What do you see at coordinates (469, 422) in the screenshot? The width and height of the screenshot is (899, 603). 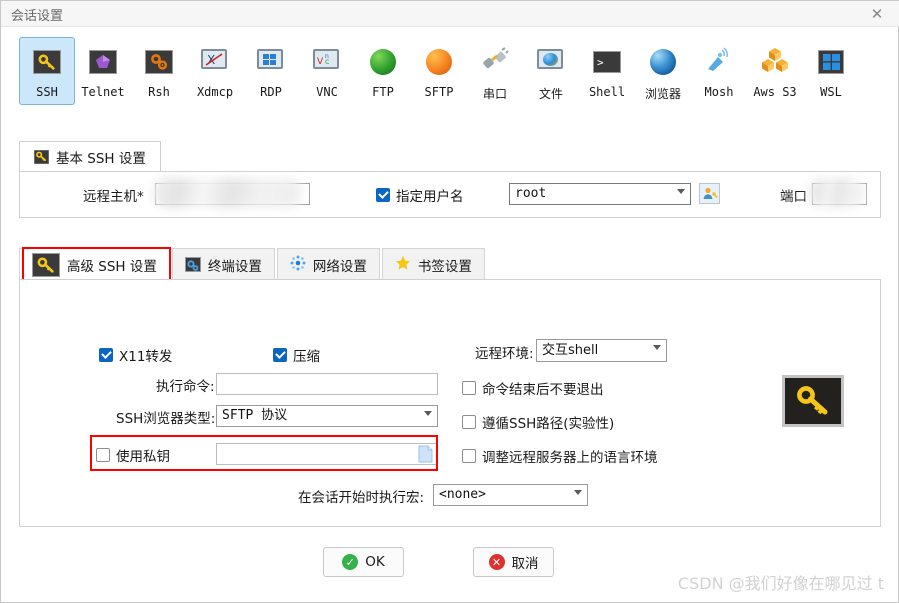 I see `follow-ssh-path-checkbox` at bounding box center [469, 422].